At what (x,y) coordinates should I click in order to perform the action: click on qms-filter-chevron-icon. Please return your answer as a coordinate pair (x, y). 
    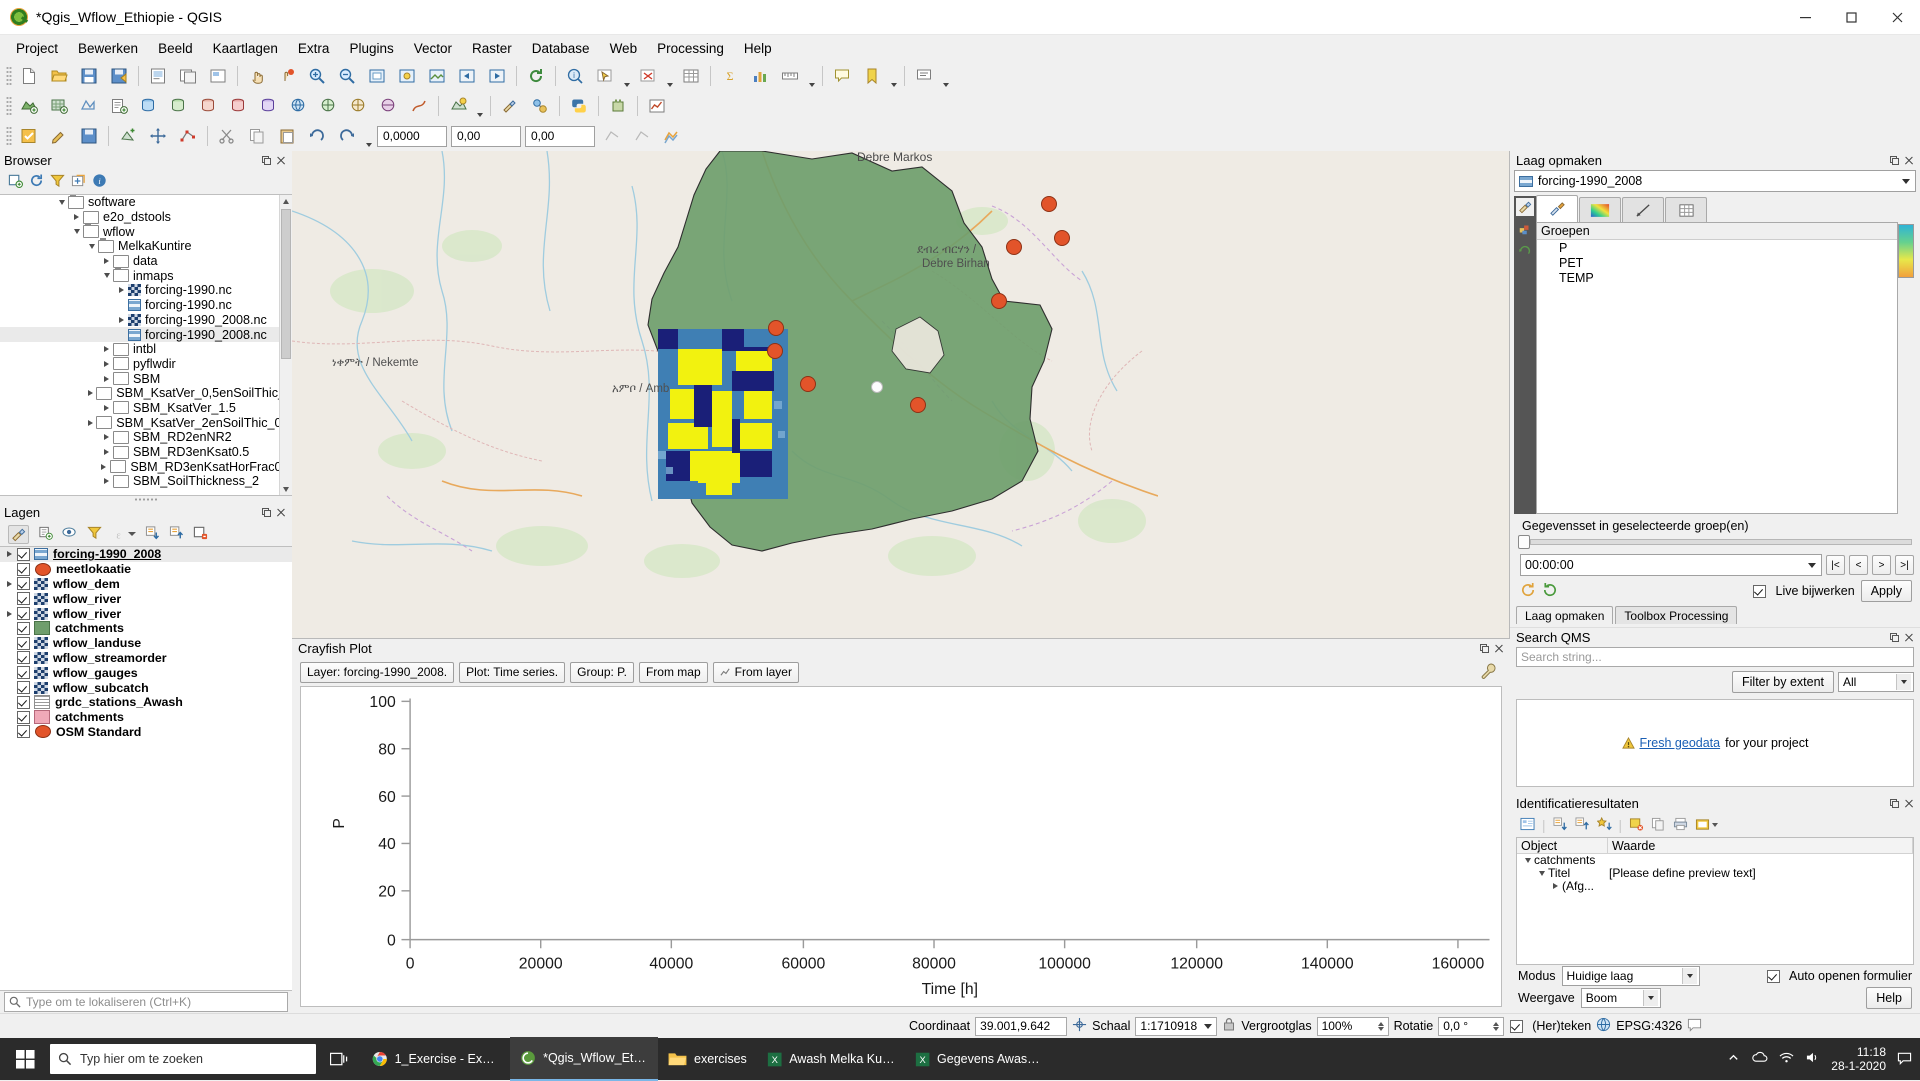
    Looking at the image, I should click on (1903, 682).